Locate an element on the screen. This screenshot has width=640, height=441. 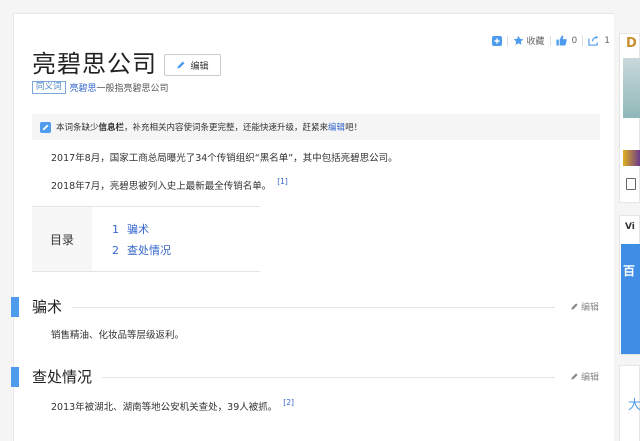
favorite-button: 收藏 is located at coordinates (529, 40).